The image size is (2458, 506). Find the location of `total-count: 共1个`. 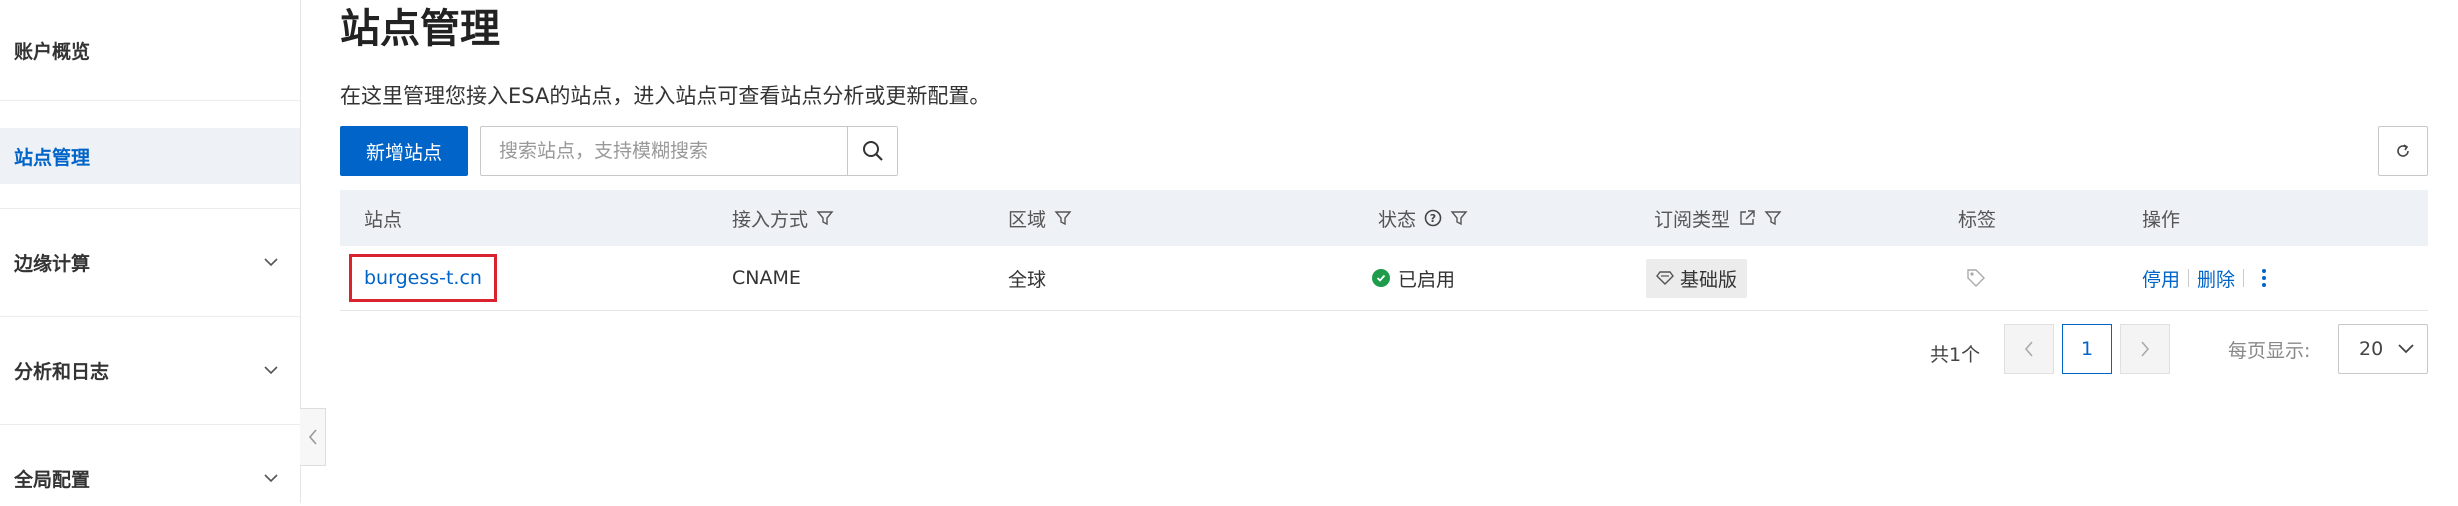

total-count: 共1个 is located at coordinates (1955, 354).